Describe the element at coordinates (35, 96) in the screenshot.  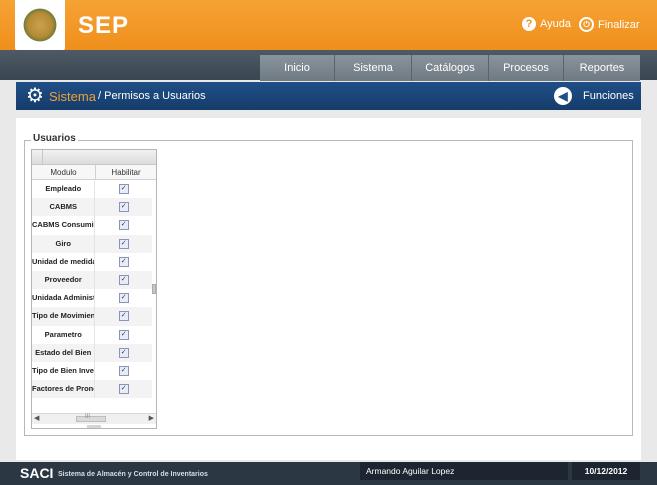
I see `gear-icon: ⚙` at that location.